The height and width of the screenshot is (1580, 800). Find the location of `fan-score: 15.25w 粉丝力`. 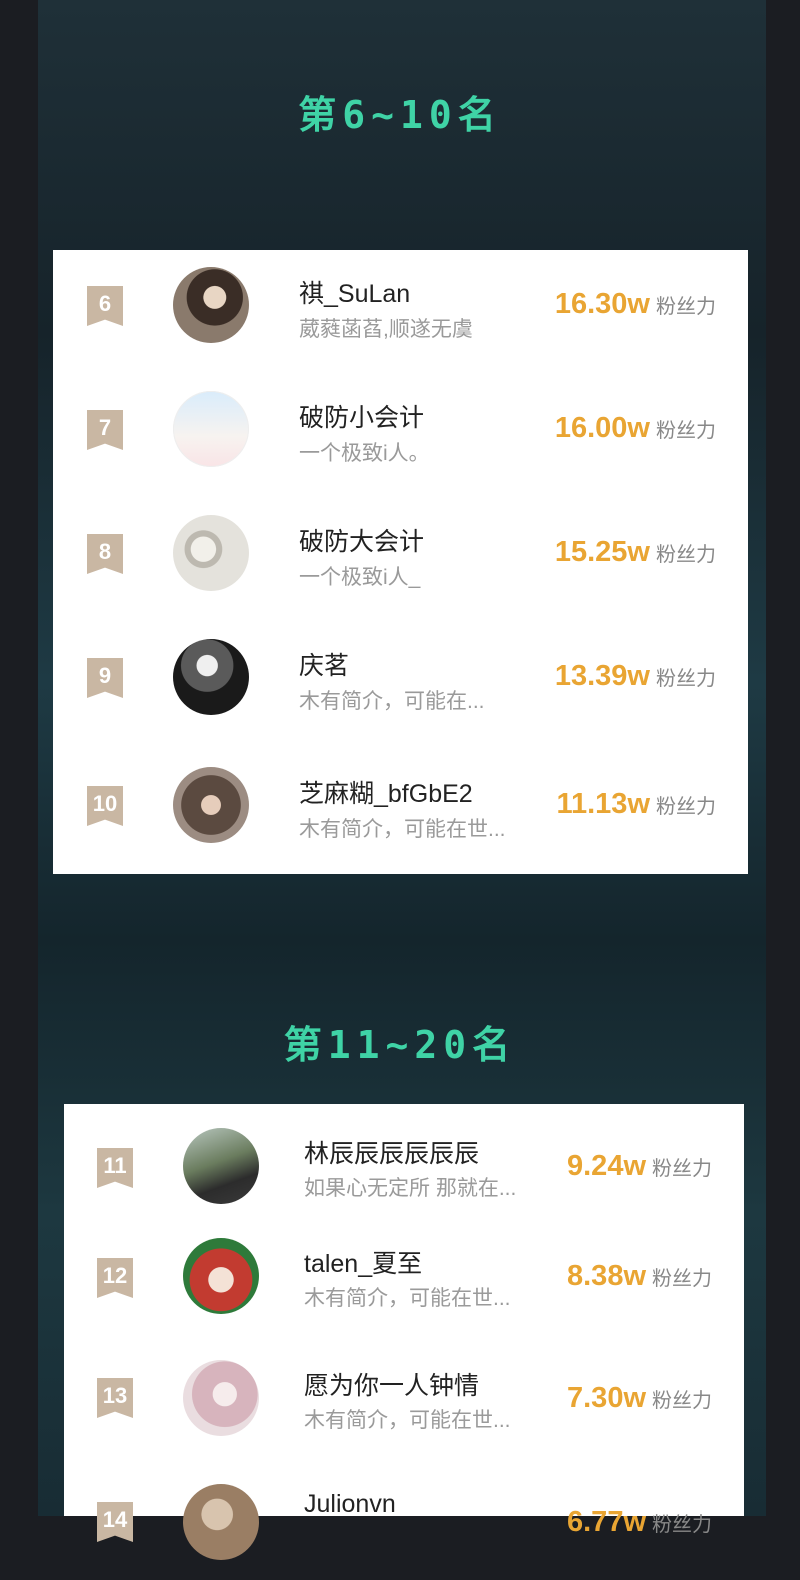

fan-score: 15.25w 粉丝力 is located at coordinates (635, 552).